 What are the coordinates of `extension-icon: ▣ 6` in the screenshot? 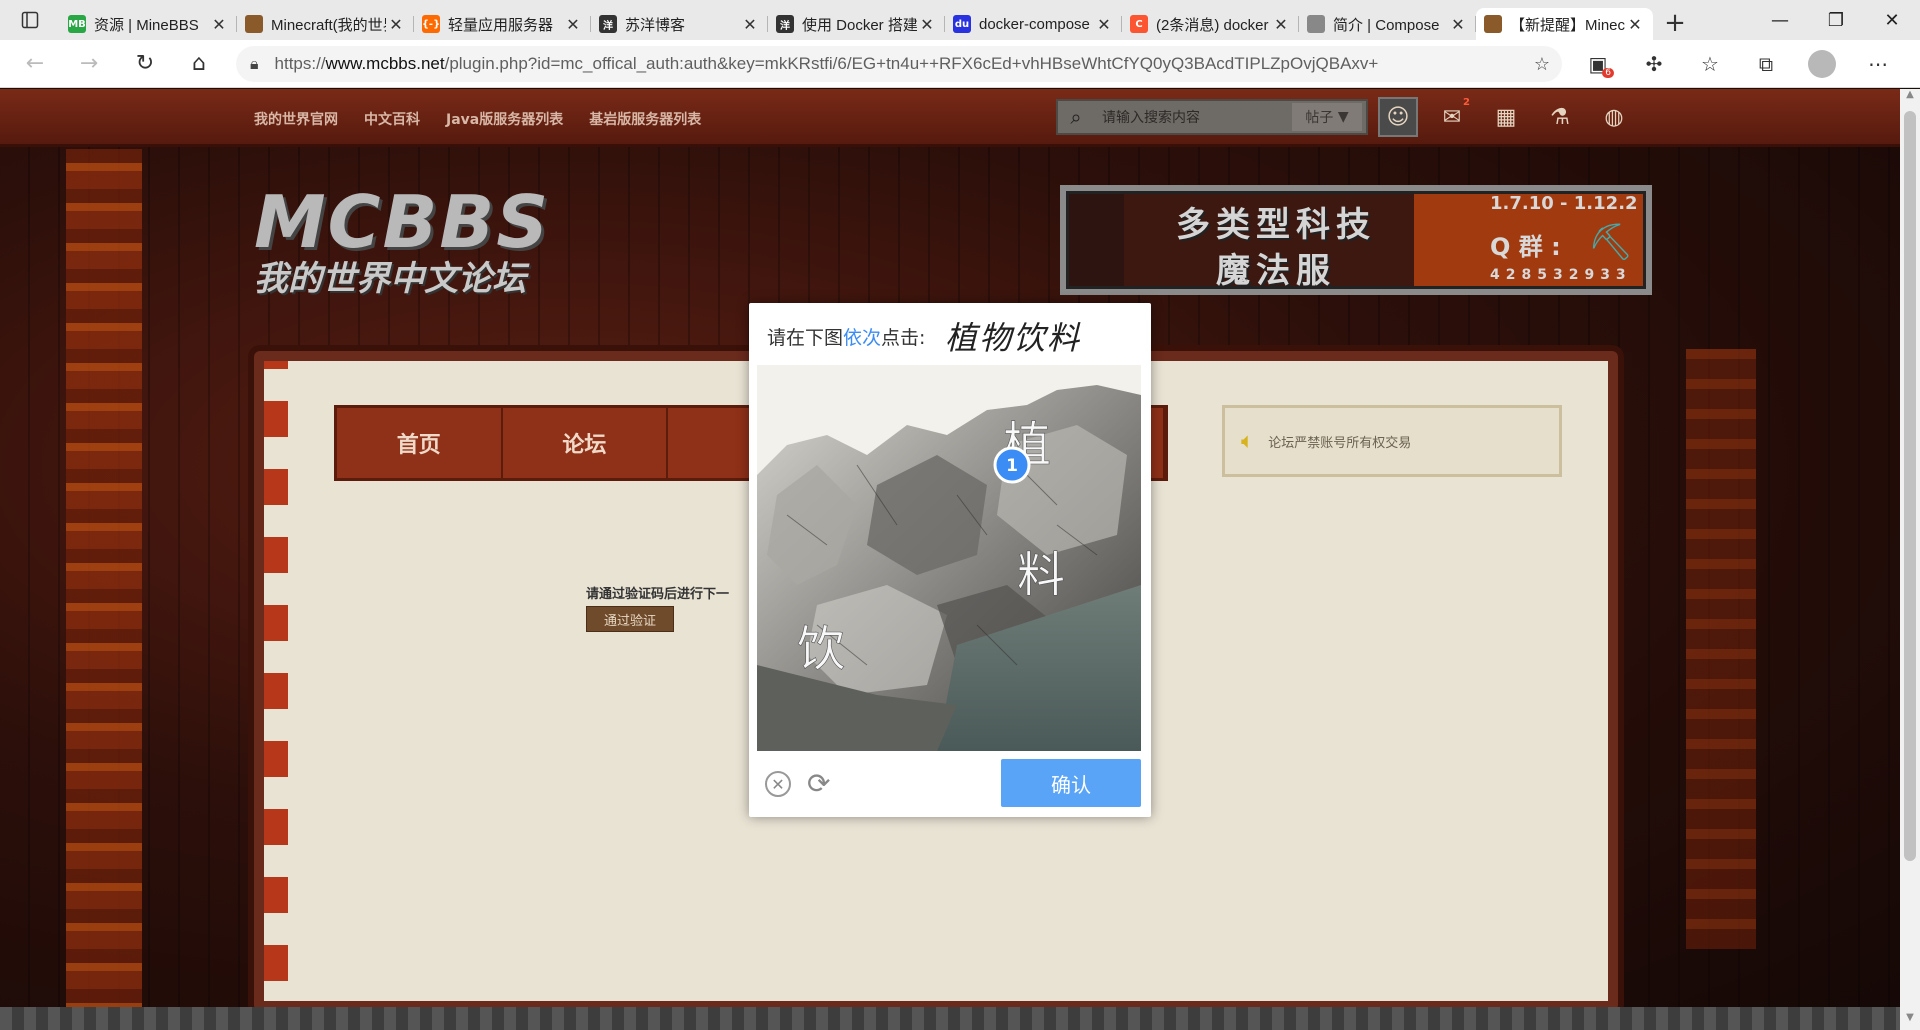 It's located at (1598, 64).